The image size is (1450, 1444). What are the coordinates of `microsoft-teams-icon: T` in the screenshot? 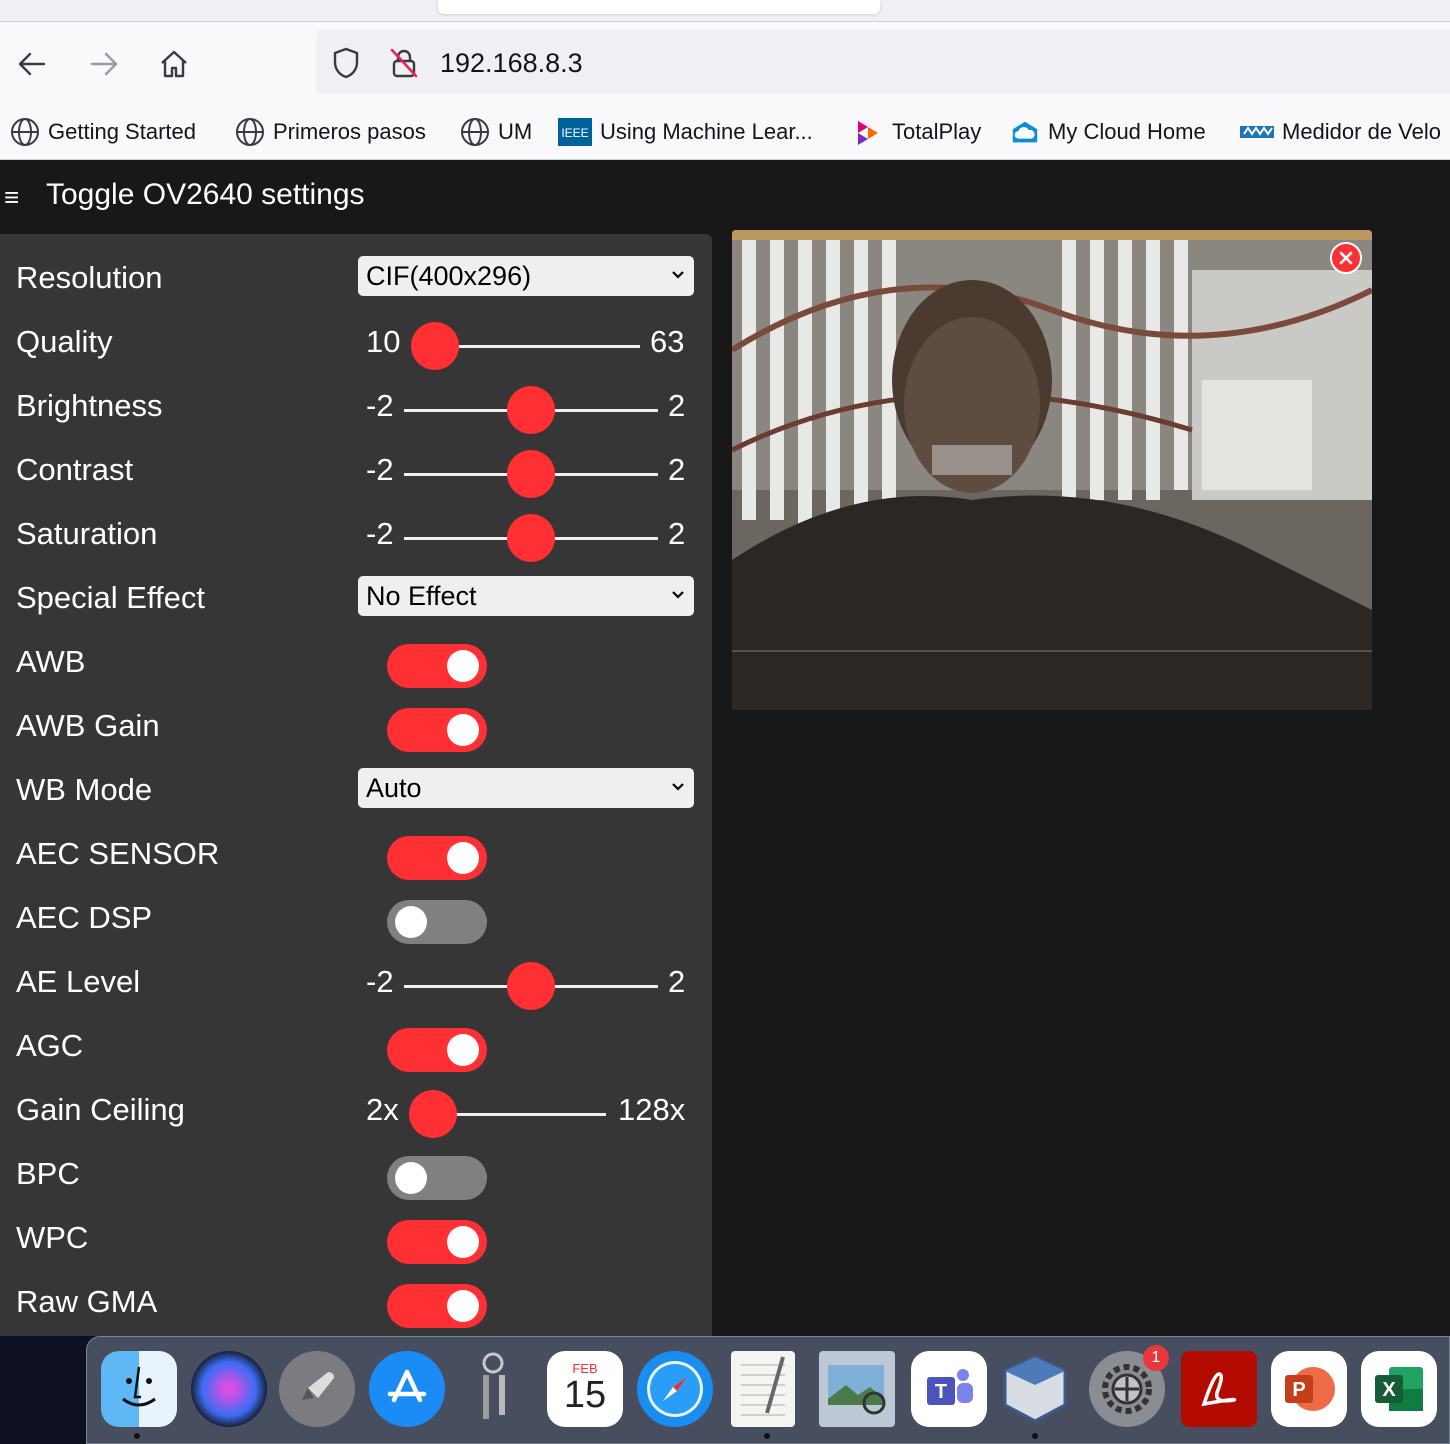 It's located at (949, 1389).